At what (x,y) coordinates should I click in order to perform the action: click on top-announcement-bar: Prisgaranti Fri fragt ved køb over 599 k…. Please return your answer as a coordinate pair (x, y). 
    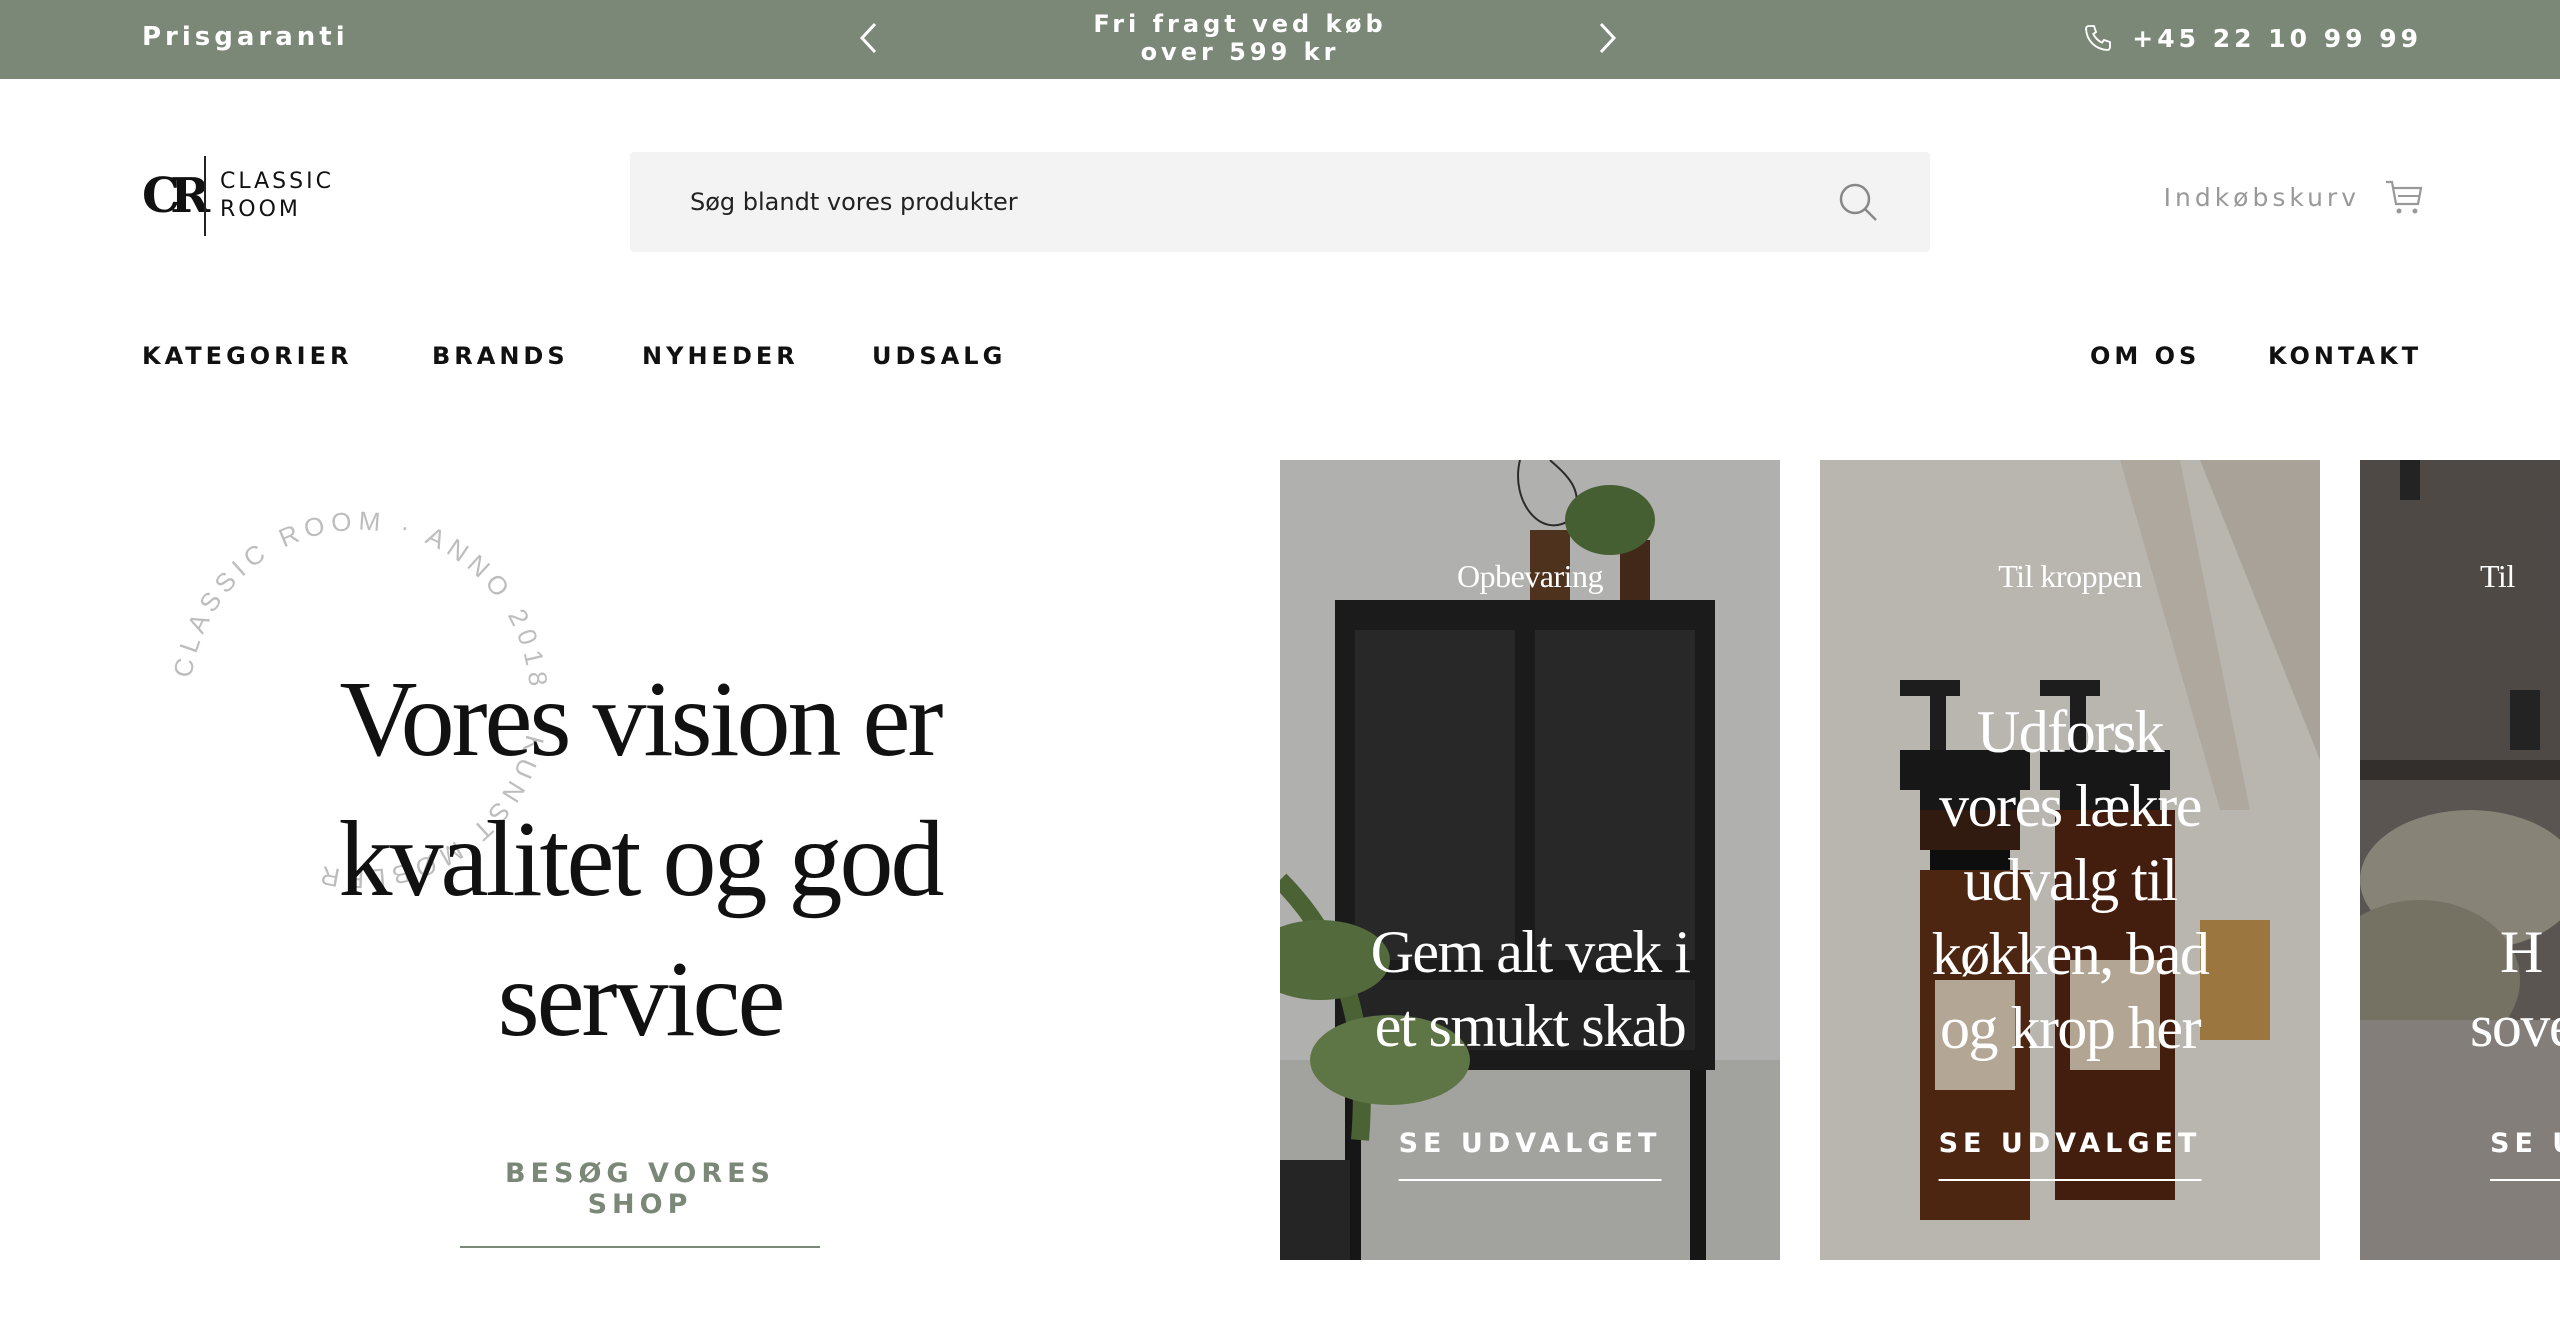
    Looking at the image, I should click on (1280, 39).